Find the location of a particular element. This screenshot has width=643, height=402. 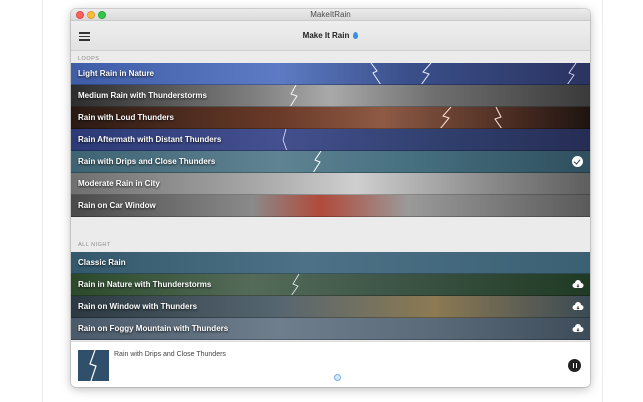

now-playing-title: Rain with Drips and Close Thunders is located at coordinates (170, 354).